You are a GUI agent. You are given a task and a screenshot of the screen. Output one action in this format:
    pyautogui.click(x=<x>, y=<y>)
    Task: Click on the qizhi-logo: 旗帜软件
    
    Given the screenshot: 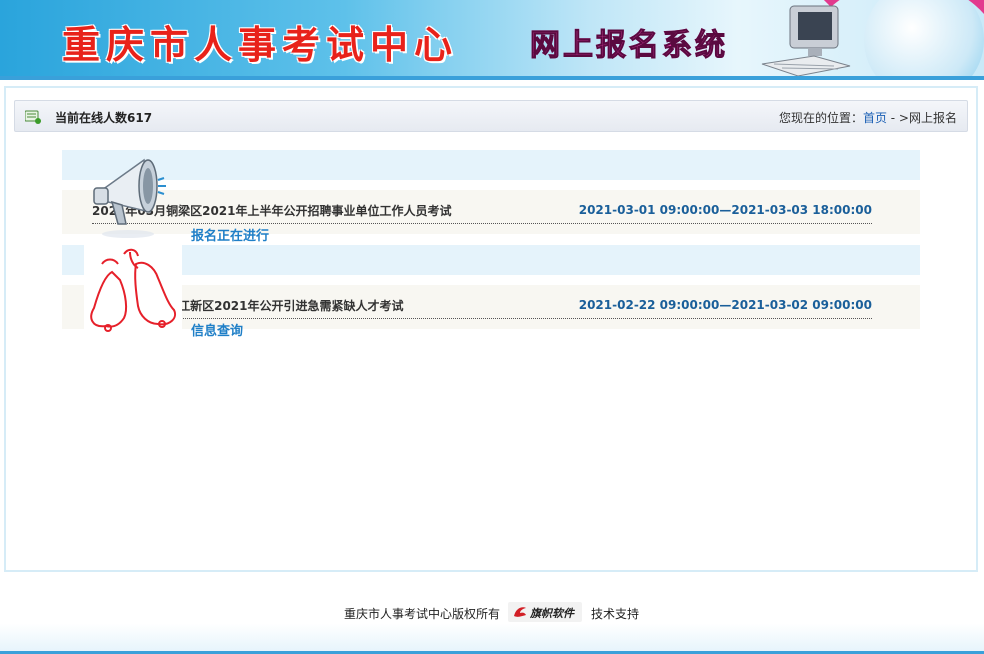 What is the action you would take?
    pyautogui.click(x=545, y=612)
    